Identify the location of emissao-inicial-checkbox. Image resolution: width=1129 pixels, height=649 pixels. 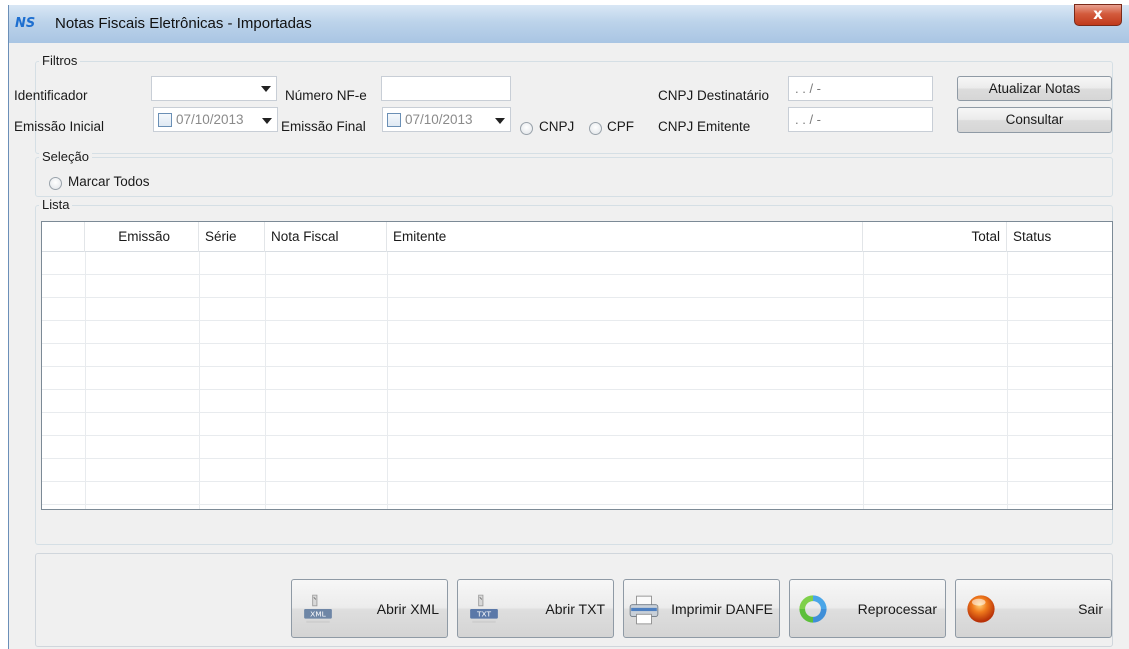
(165, 120).